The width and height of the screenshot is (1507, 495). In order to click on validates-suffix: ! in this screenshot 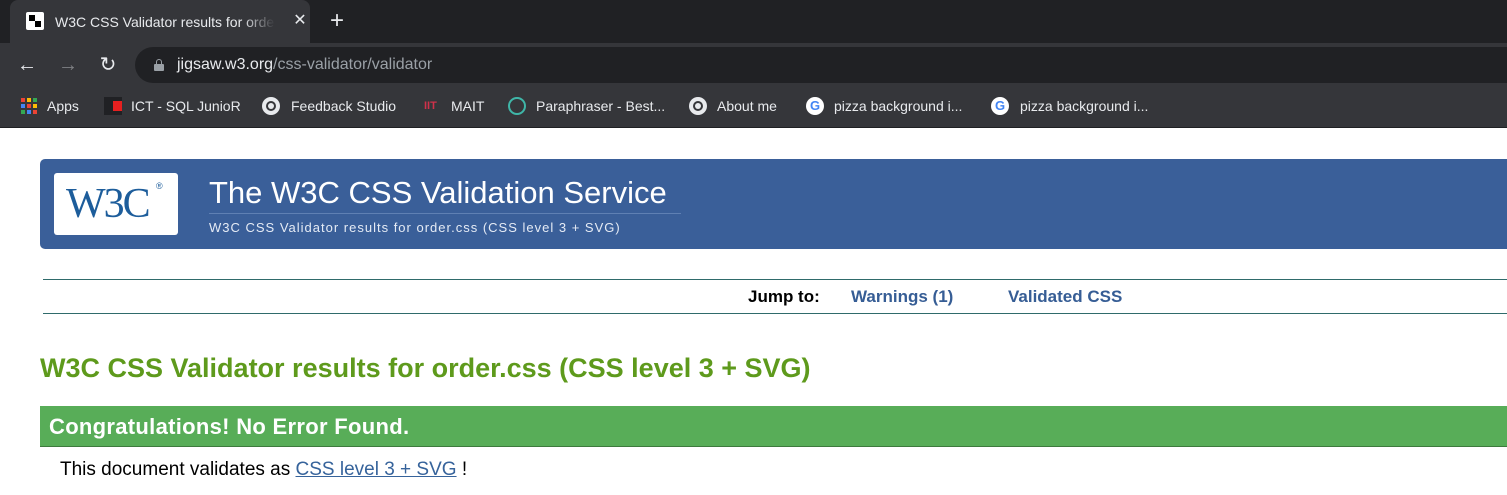, I will do `click(462, 469)`.